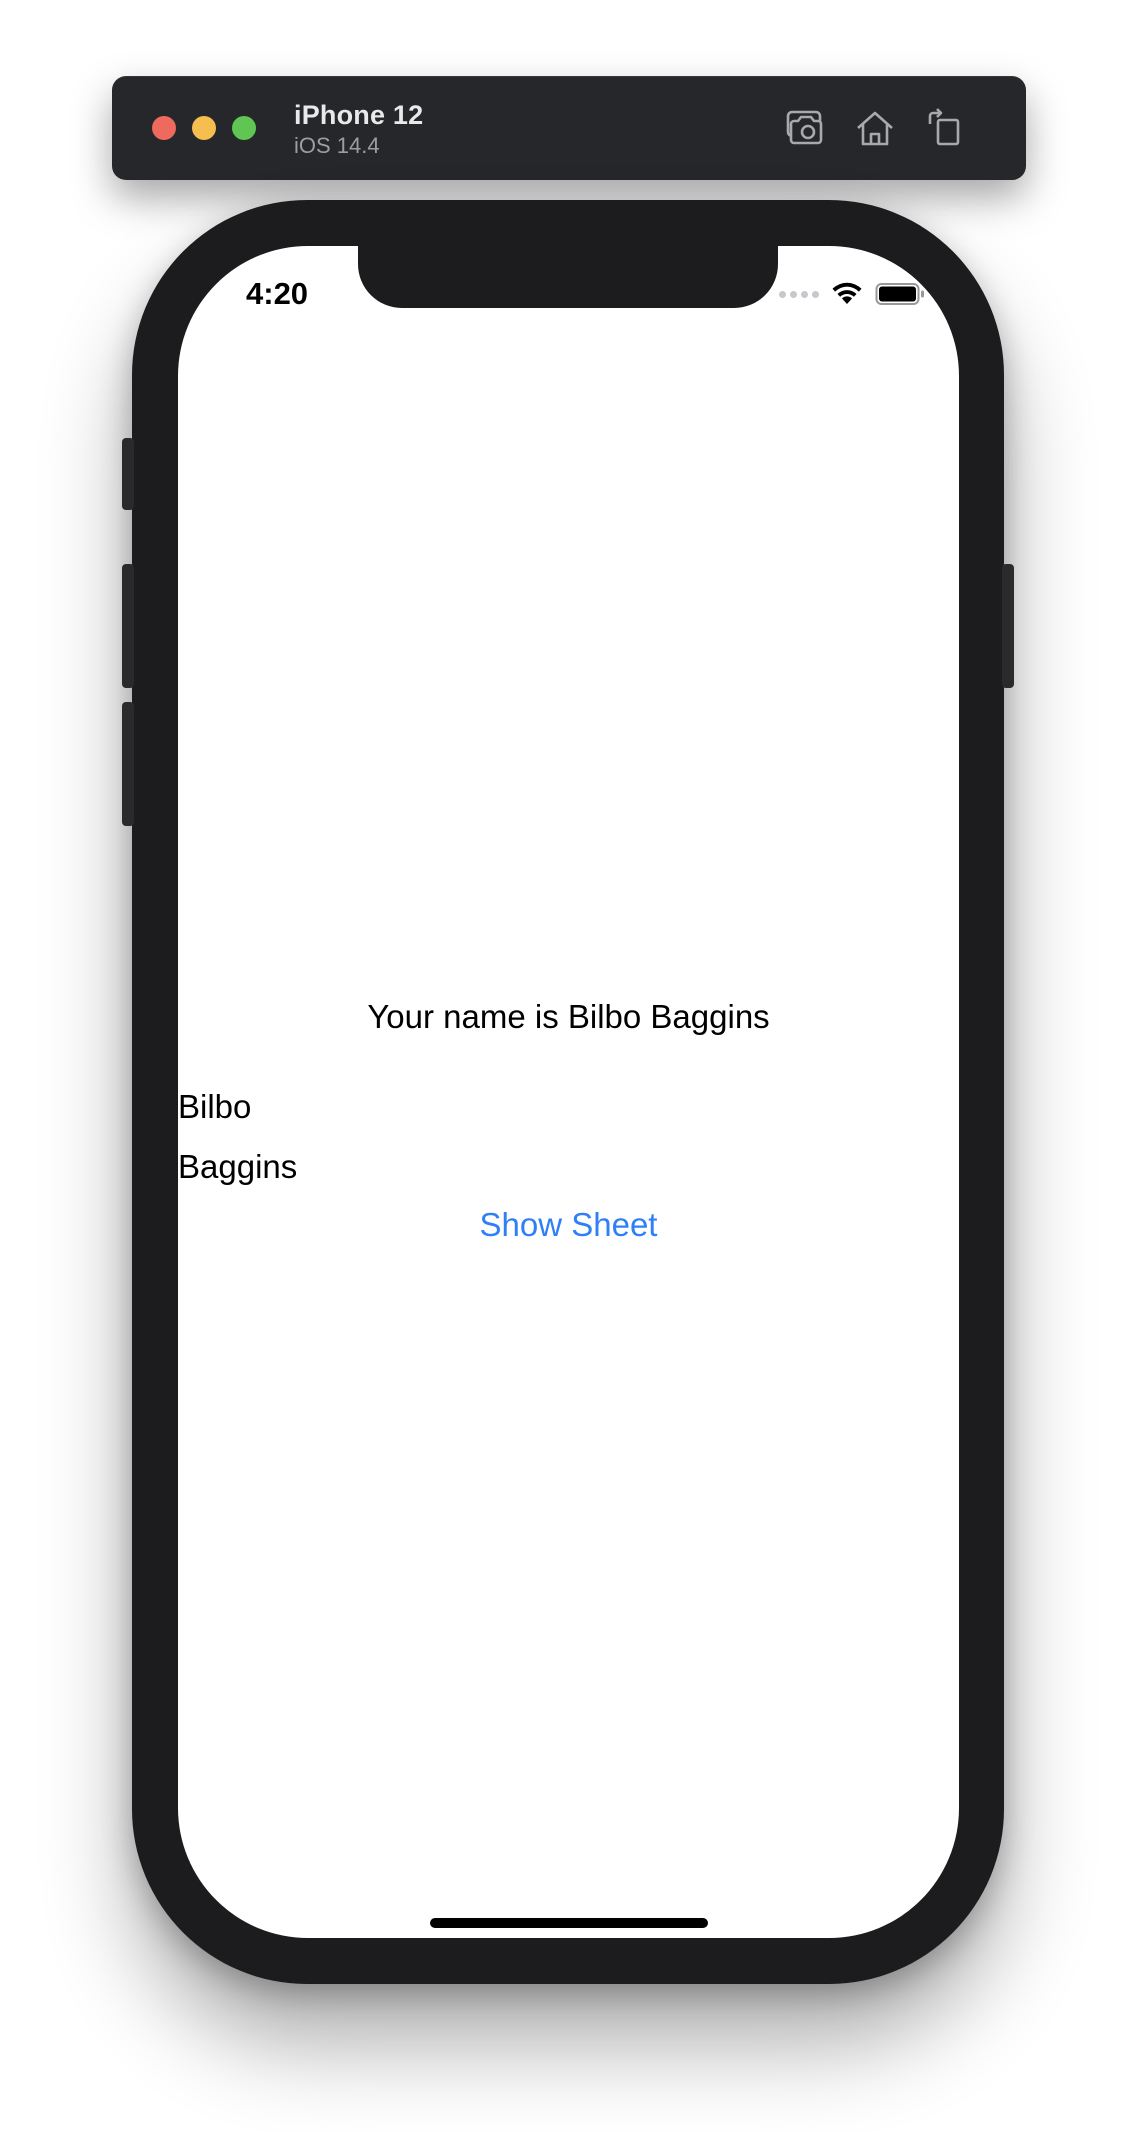 Image resolution: width=1136 pixels, height=2132 pixels. Describe the element at coordinates (244, 128) in the screenshot. I see `zoom-window-button` at that location.